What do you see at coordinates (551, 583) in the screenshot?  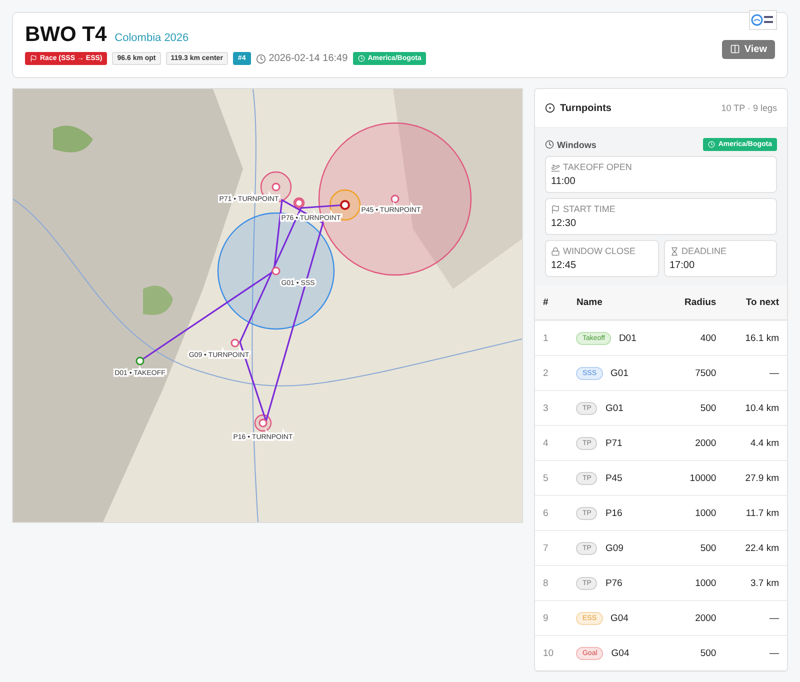 I see `row-number: 8` at bounding box center [551, 583].